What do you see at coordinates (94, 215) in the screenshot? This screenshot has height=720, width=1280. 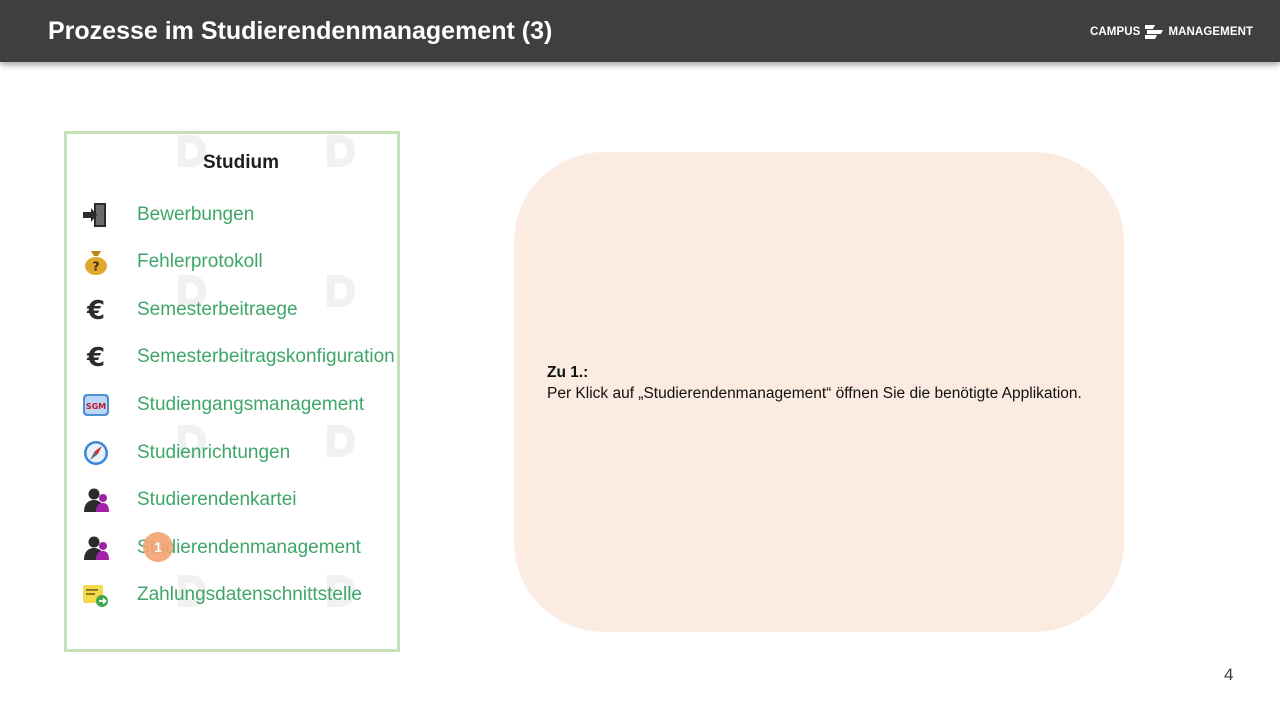 I see `door-enter-icon` at bounding box center [94, 215].